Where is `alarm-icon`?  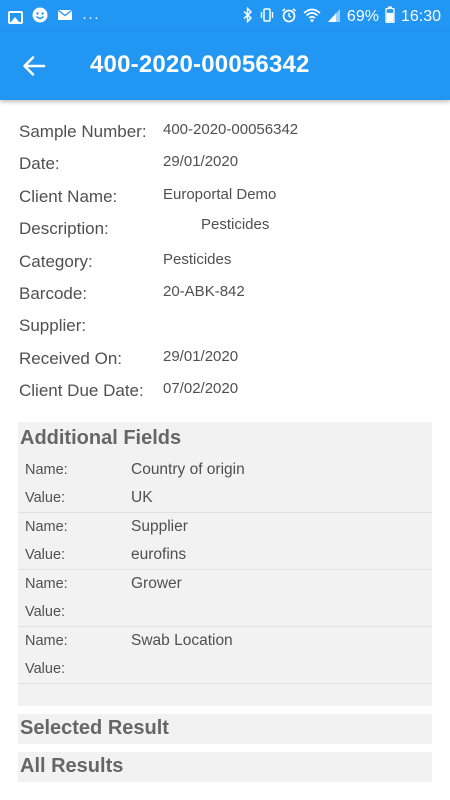 alarm-icon is located at coordinates (289, 17).